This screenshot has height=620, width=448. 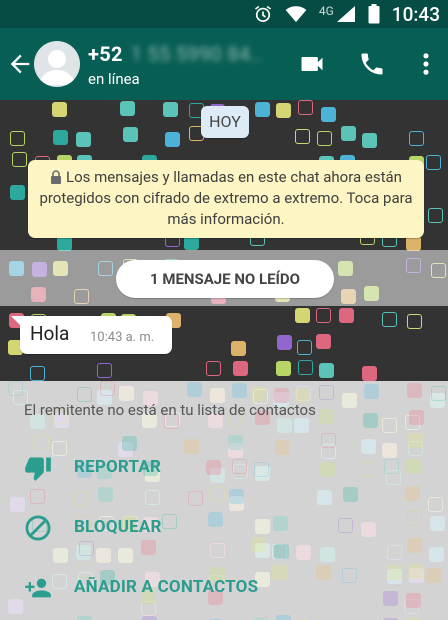 What do you see at coordinates (225, 122) in the screenshot?
I see `date-chip: HOY` at bounding box center [225, 122].